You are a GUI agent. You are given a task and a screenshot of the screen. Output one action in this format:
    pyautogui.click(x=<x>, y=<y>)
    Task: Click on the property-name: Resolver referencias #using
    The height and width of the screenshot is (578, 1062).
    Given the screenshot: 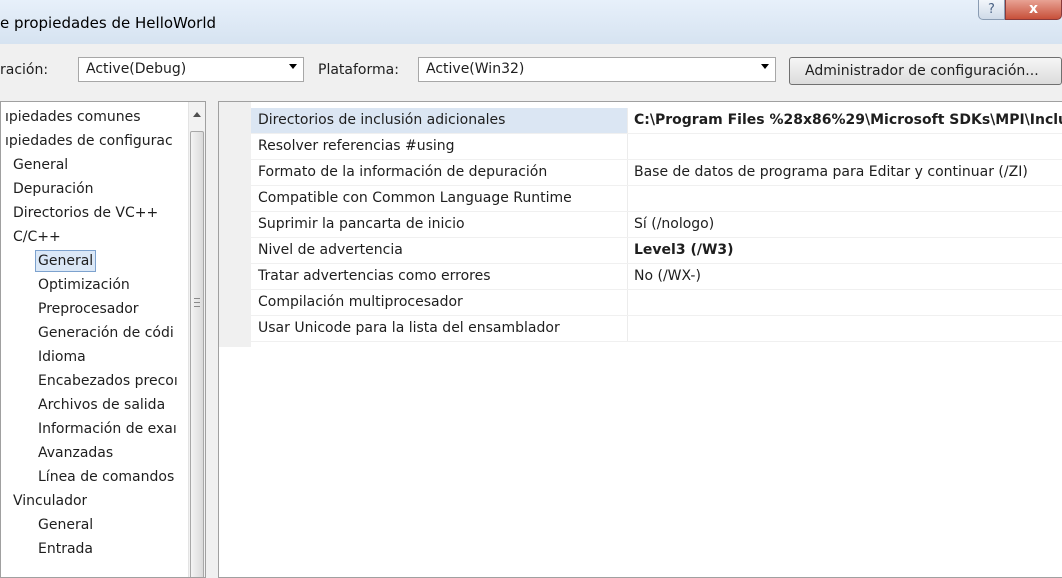 What is the action you would take?
    pyautogui.click(x=439, y=146)
    